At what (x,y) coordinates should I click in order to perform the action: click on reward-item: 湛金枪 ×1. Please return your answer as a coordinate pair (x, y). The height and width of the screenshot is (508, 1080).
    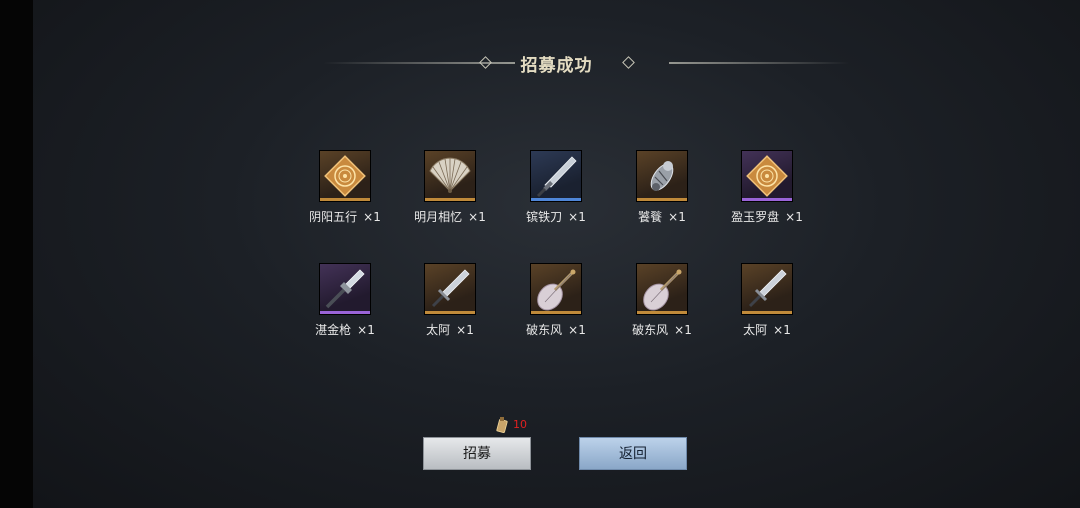
    Looking at the image, I should click on (345, 303).